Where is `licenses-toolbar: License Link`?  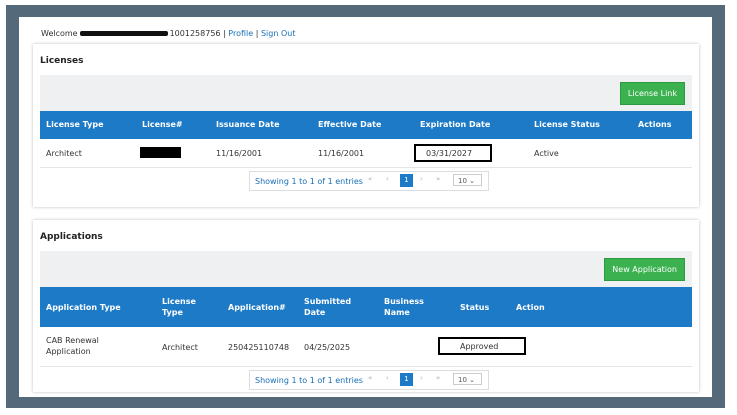
licenses-toolbar: License Link is located at coordinates (366, 93).